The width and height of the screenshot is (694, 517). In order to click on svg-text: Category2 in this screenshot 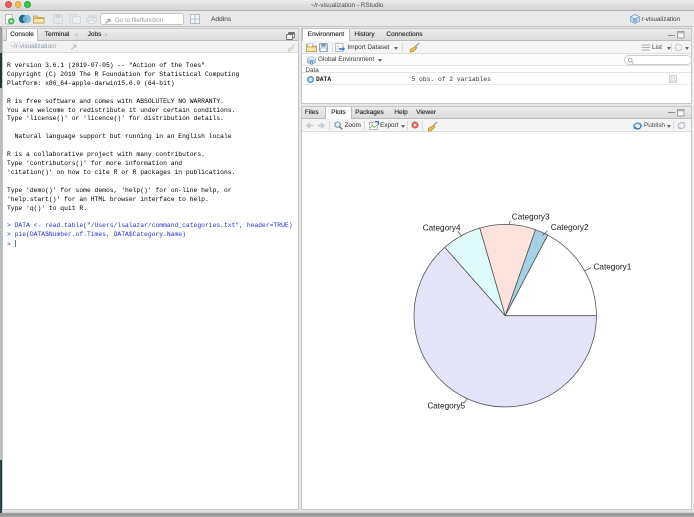, I will do `click(570, 227)`.